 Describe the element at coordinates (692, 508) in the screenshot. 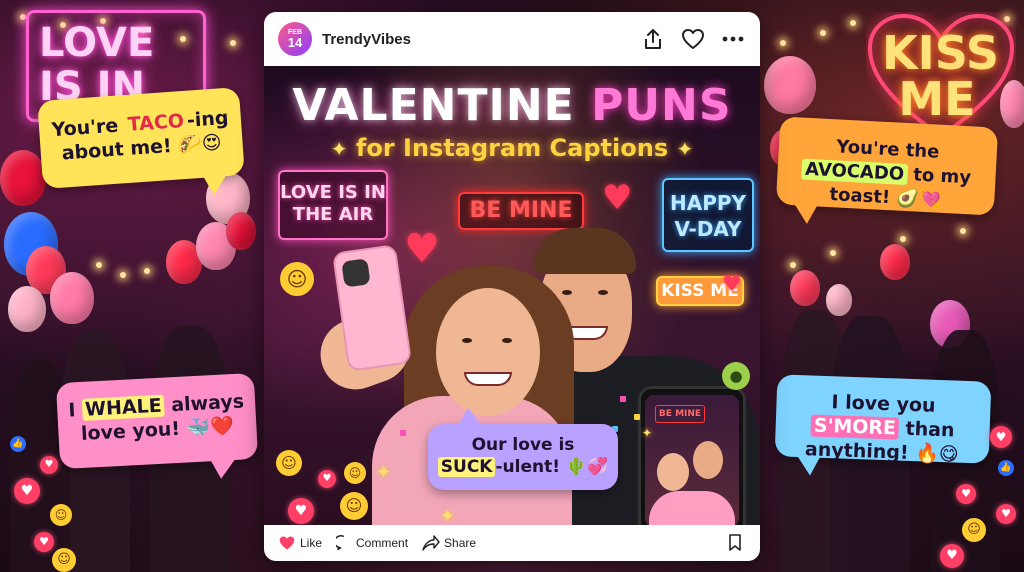

I see `phone-couple-body` at that location.